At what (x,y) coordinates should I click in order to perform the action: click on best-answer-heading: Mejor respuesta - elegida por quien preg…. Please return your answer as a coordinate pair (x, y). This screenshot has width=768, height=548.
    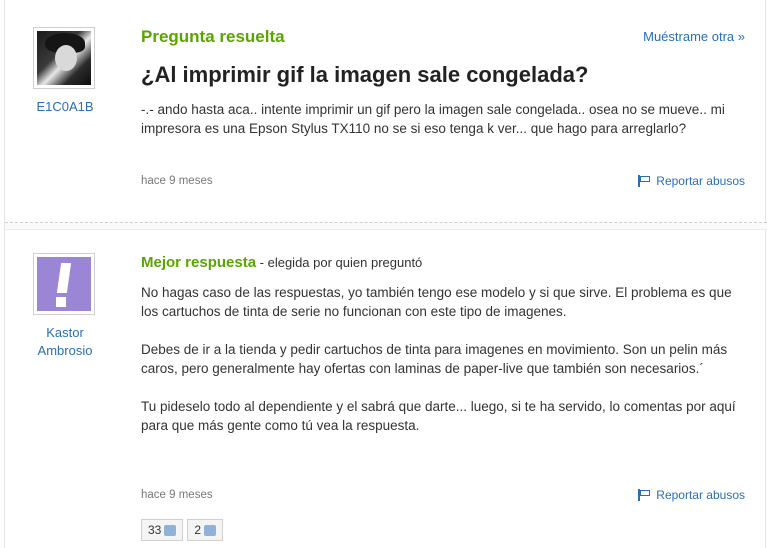
    Looking at the image, I should click on (281, 262).